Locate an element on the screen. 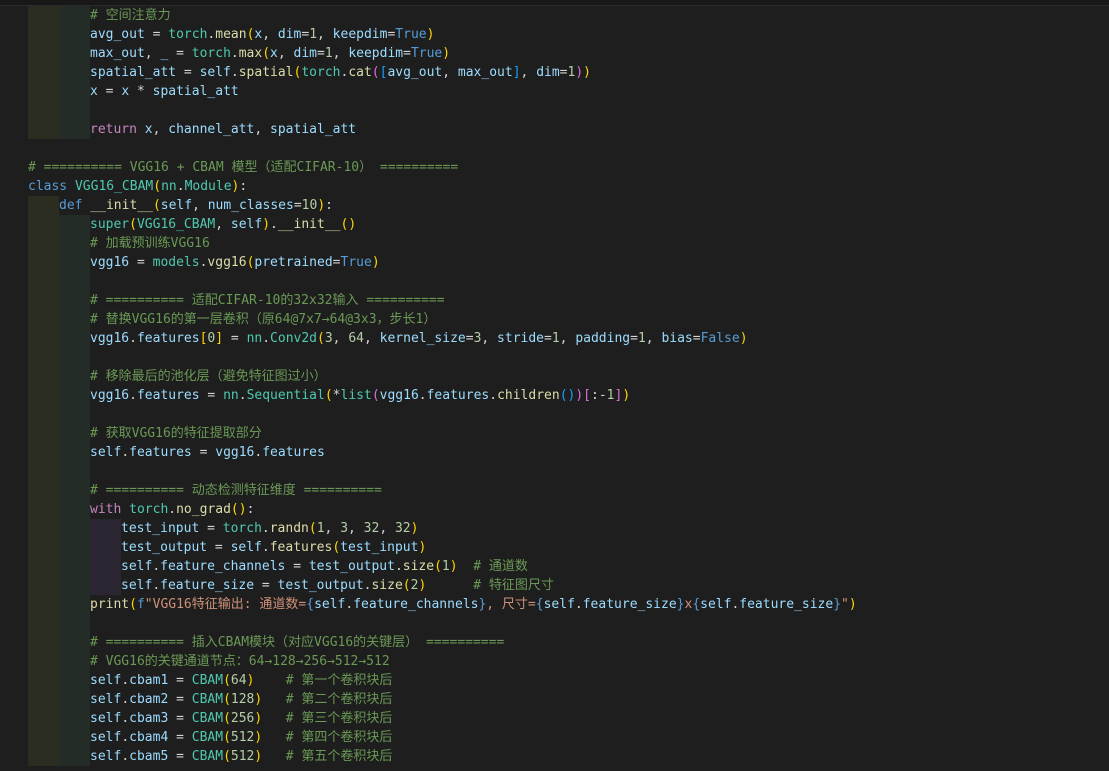 The width and height of the screenshot is (1109, 771). code-line: test_output = self.features(test_input) is located at coordinates (273, 547).